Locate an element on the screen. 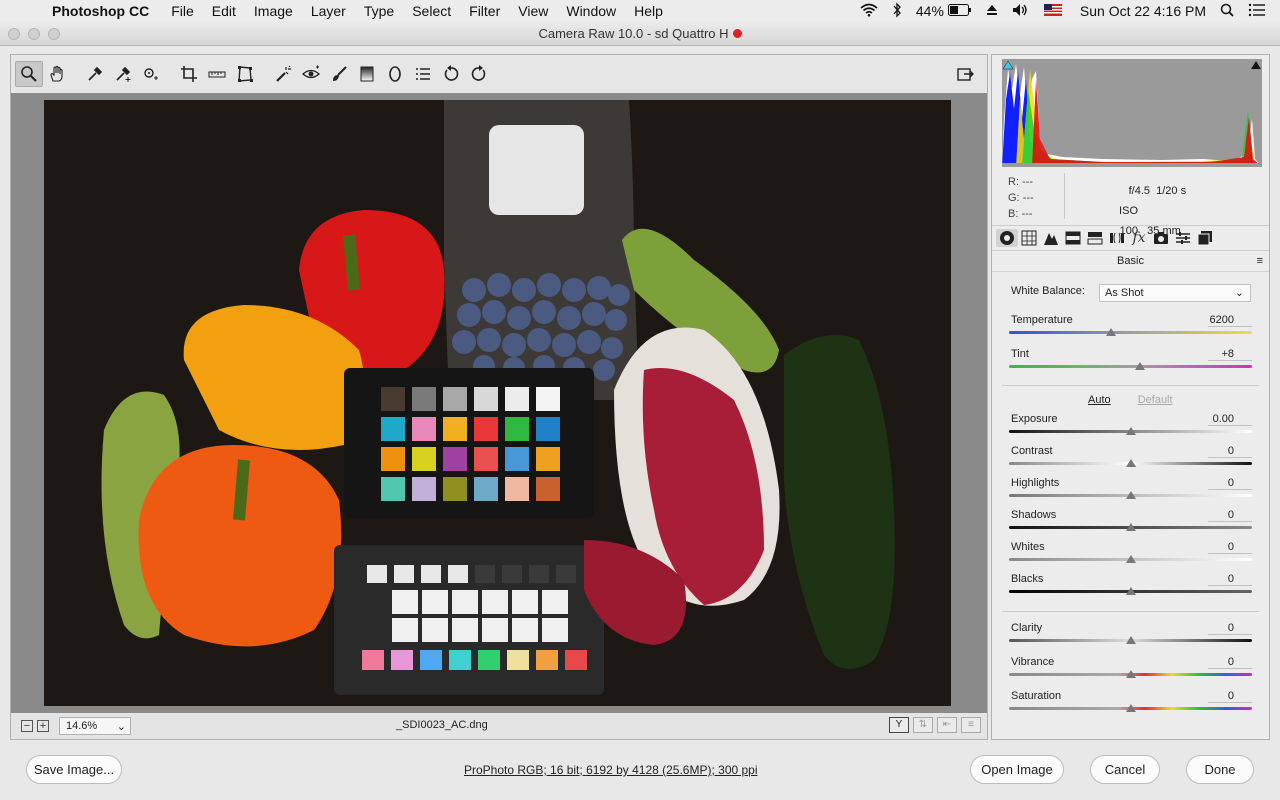 The width and height of the screenshot is (1280, 800). color-sampler-tool-icon is located at coordinates (123, 74).